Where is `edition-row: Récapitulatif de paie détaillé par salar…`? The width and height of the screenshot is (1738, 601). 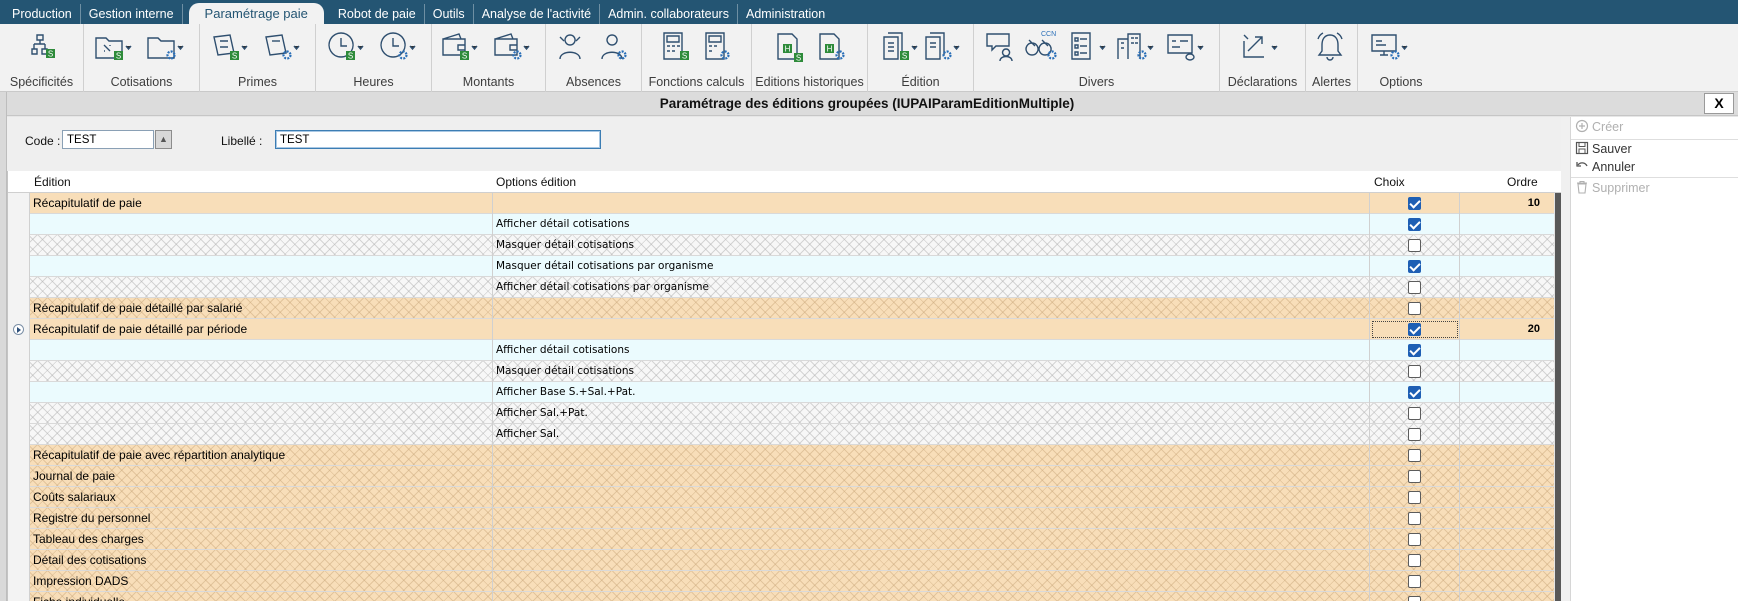 edition-row: Récapitulatif de paie détaillé par salar… is located at coordinates (784, 308).